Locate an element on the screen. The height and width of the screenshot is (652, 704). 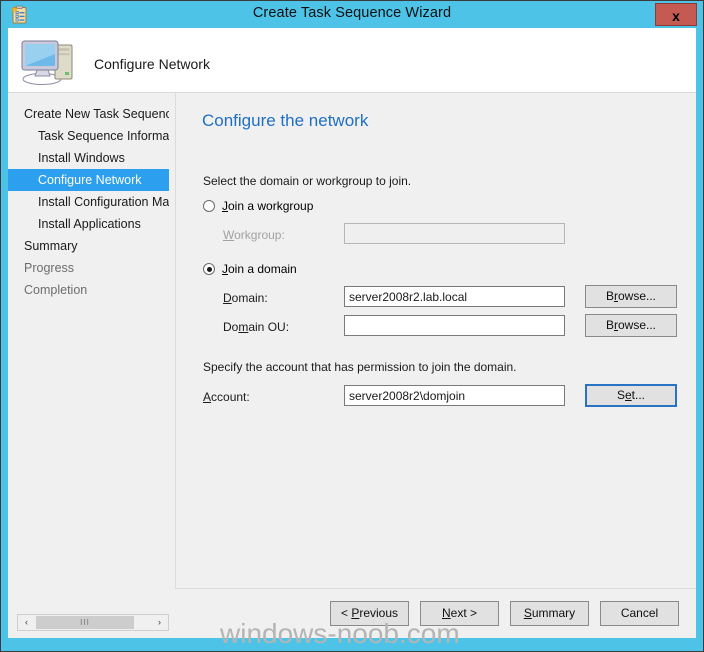
domain-input is located at coordinates (454, 296).